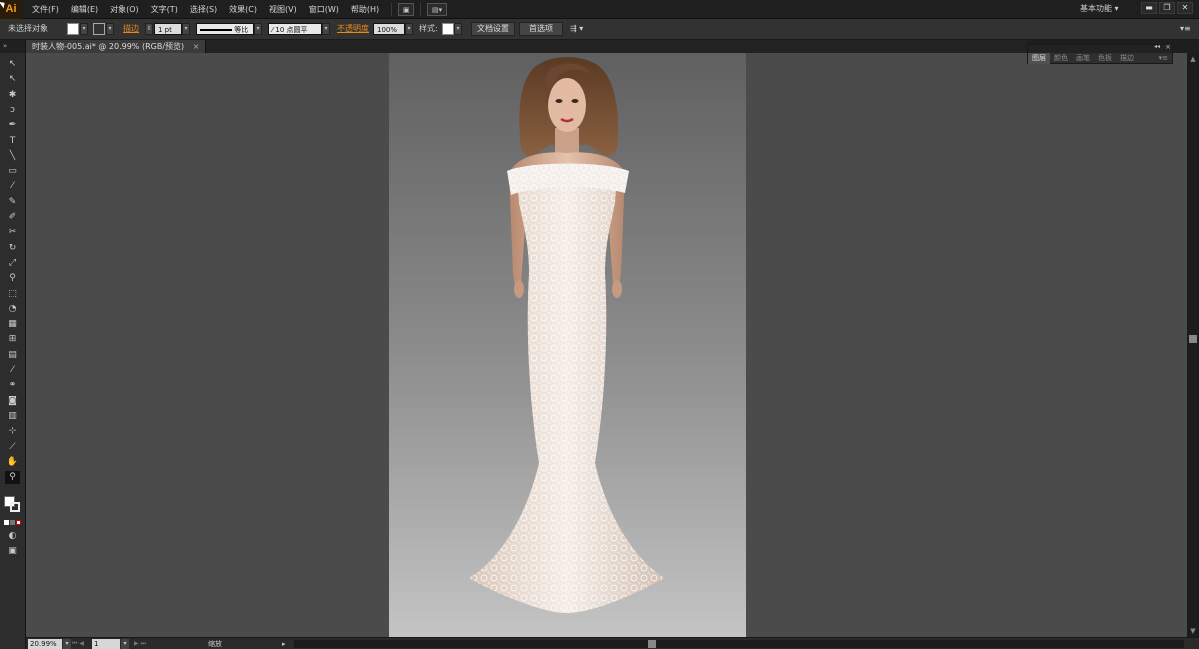 Image resolution: width=1199 pixels, height=649 pixels. I want to click on rectangle-tool-icon: ▭, so click(12, 171).